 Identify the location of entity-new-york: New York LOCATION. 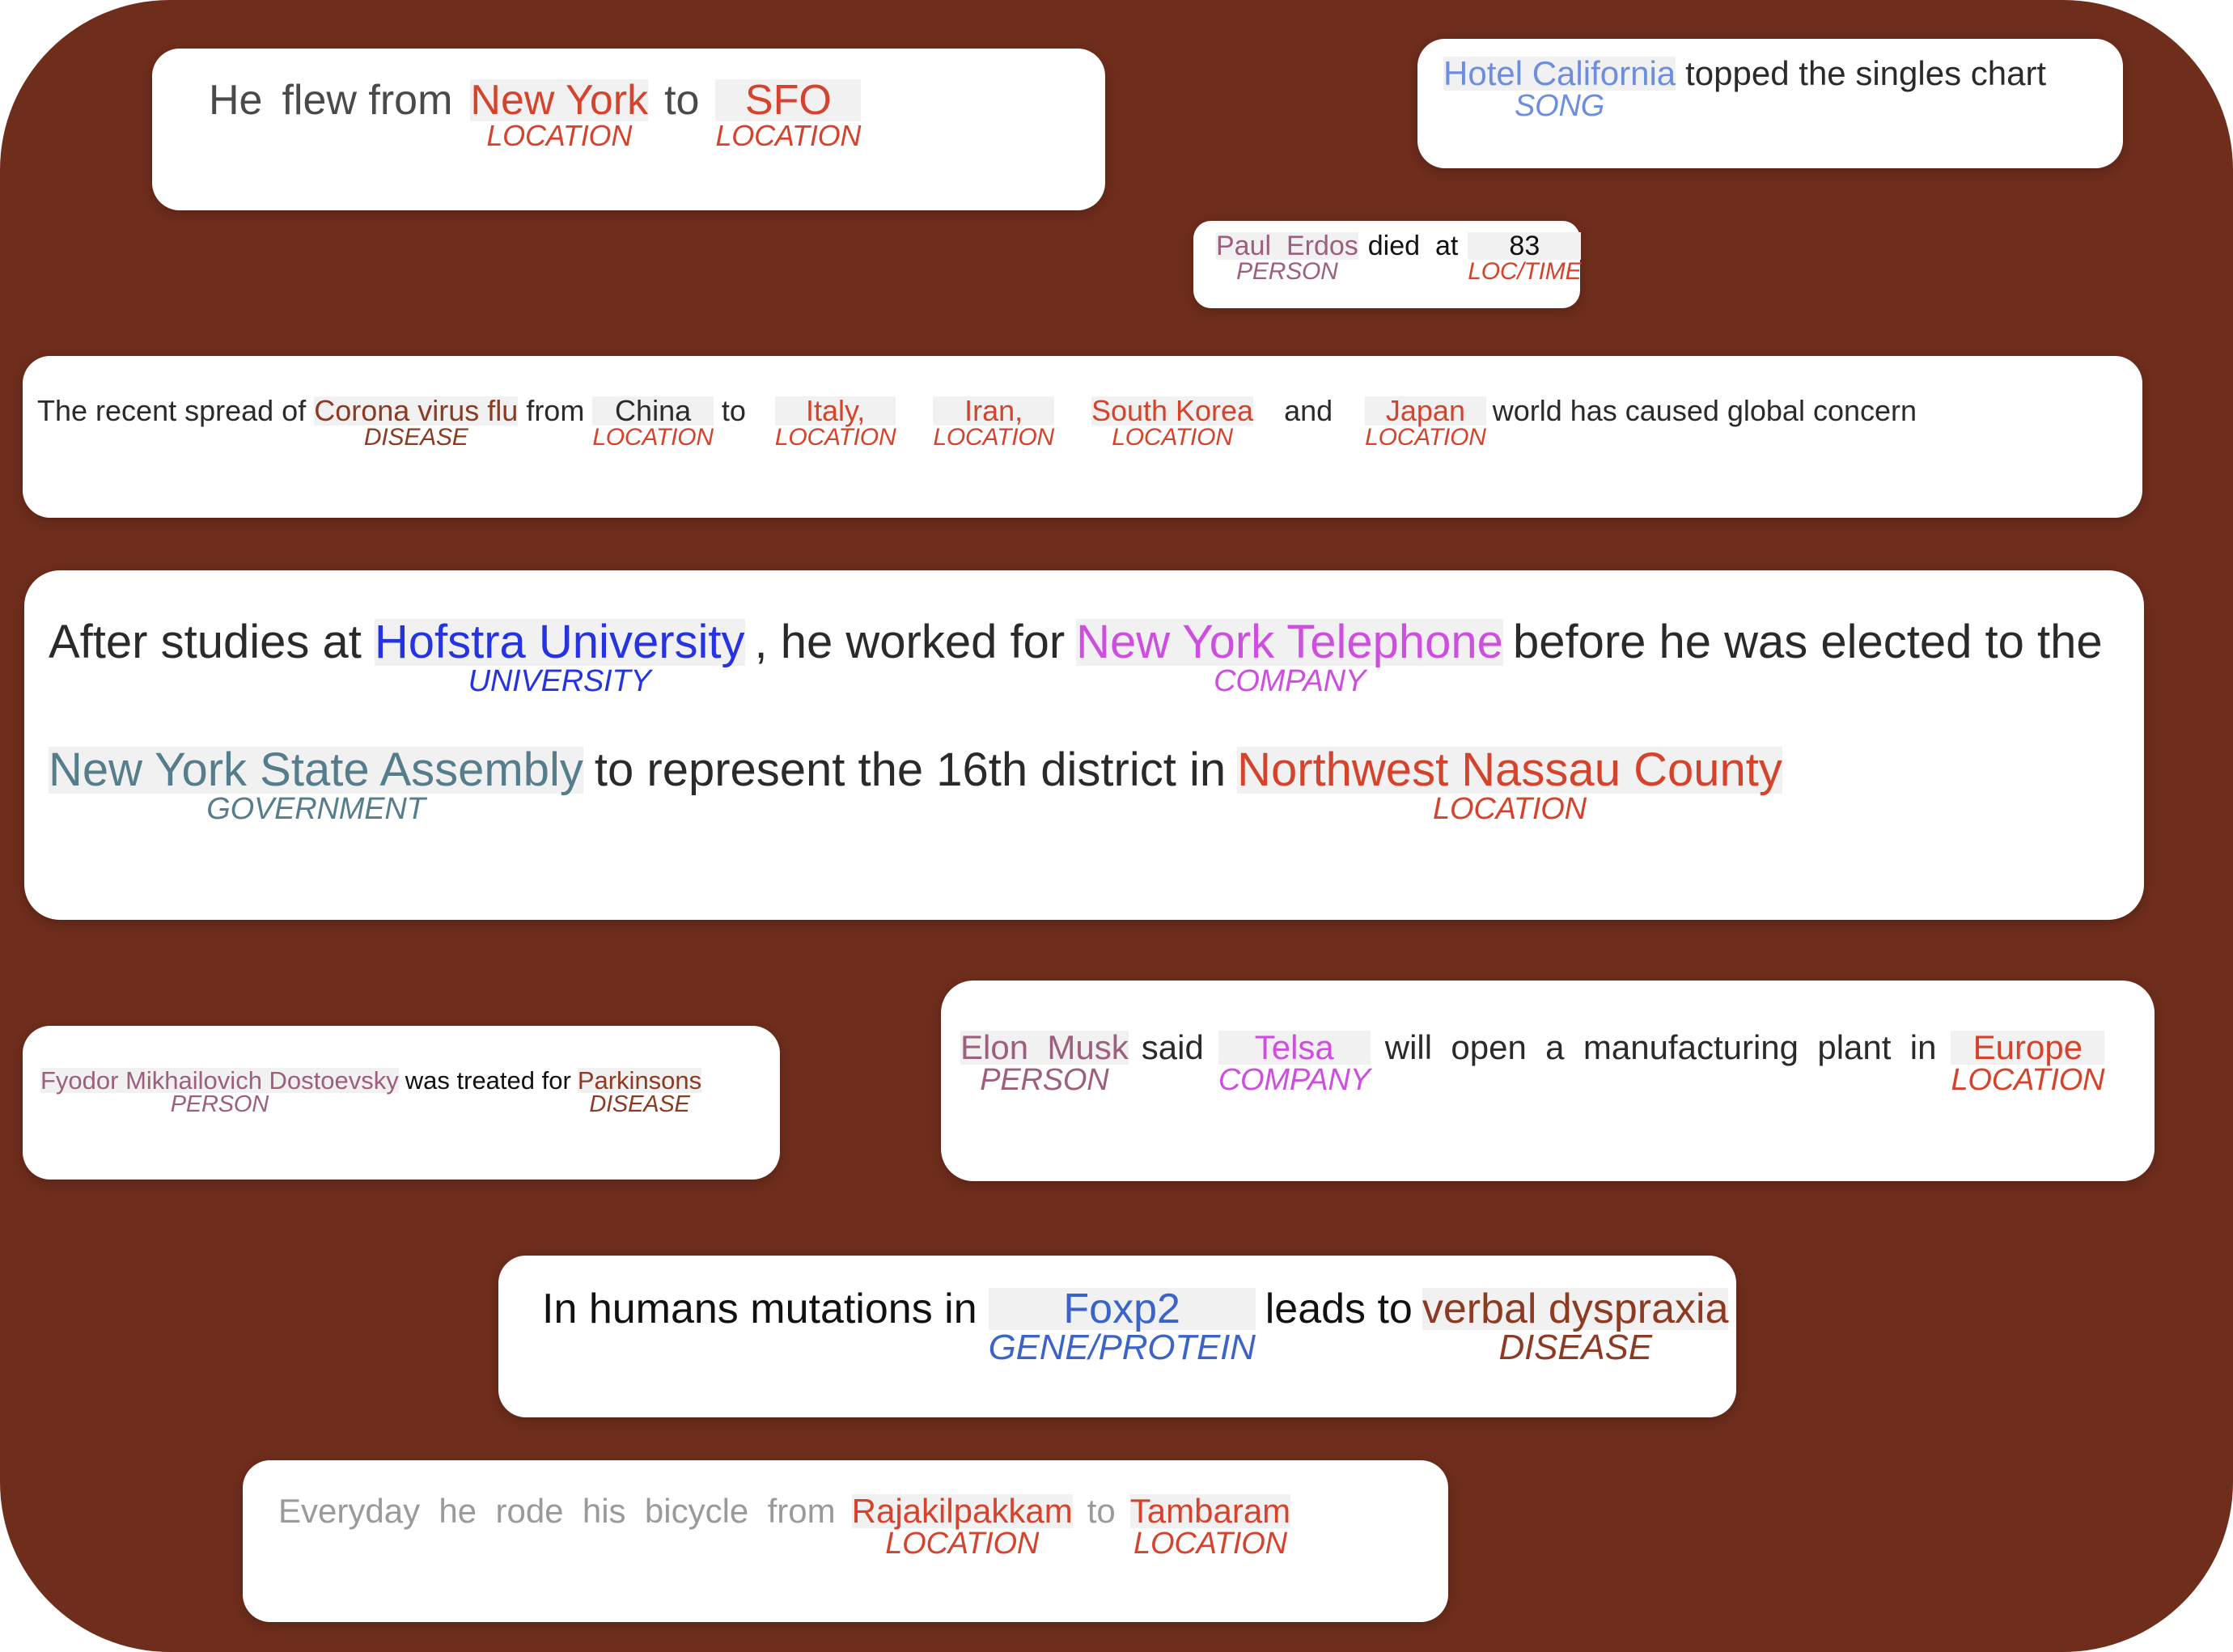
(560, 114).